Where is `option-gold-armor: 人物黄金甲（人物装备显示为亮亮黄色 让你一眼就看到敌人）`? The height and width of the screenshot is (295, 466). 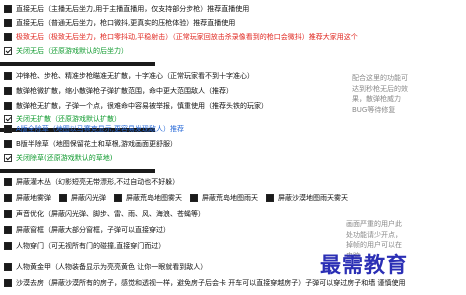
option-gold-armor: 人物黄金甲（人物装备显示为亮亮黄色 让你一眼就看到敌人） is located at coordinates (105, 267).